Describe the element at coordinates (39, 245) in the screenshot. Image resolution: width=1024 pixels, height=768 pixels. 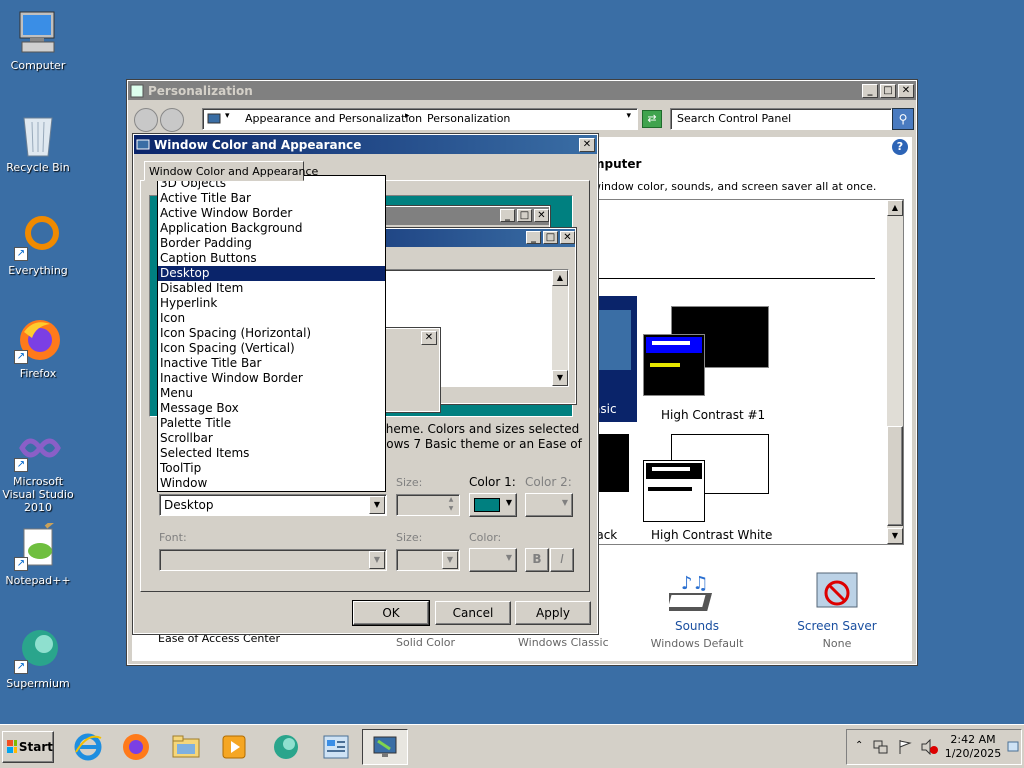
I see `desktop-icon-everything: ↗ Everything` at that location.